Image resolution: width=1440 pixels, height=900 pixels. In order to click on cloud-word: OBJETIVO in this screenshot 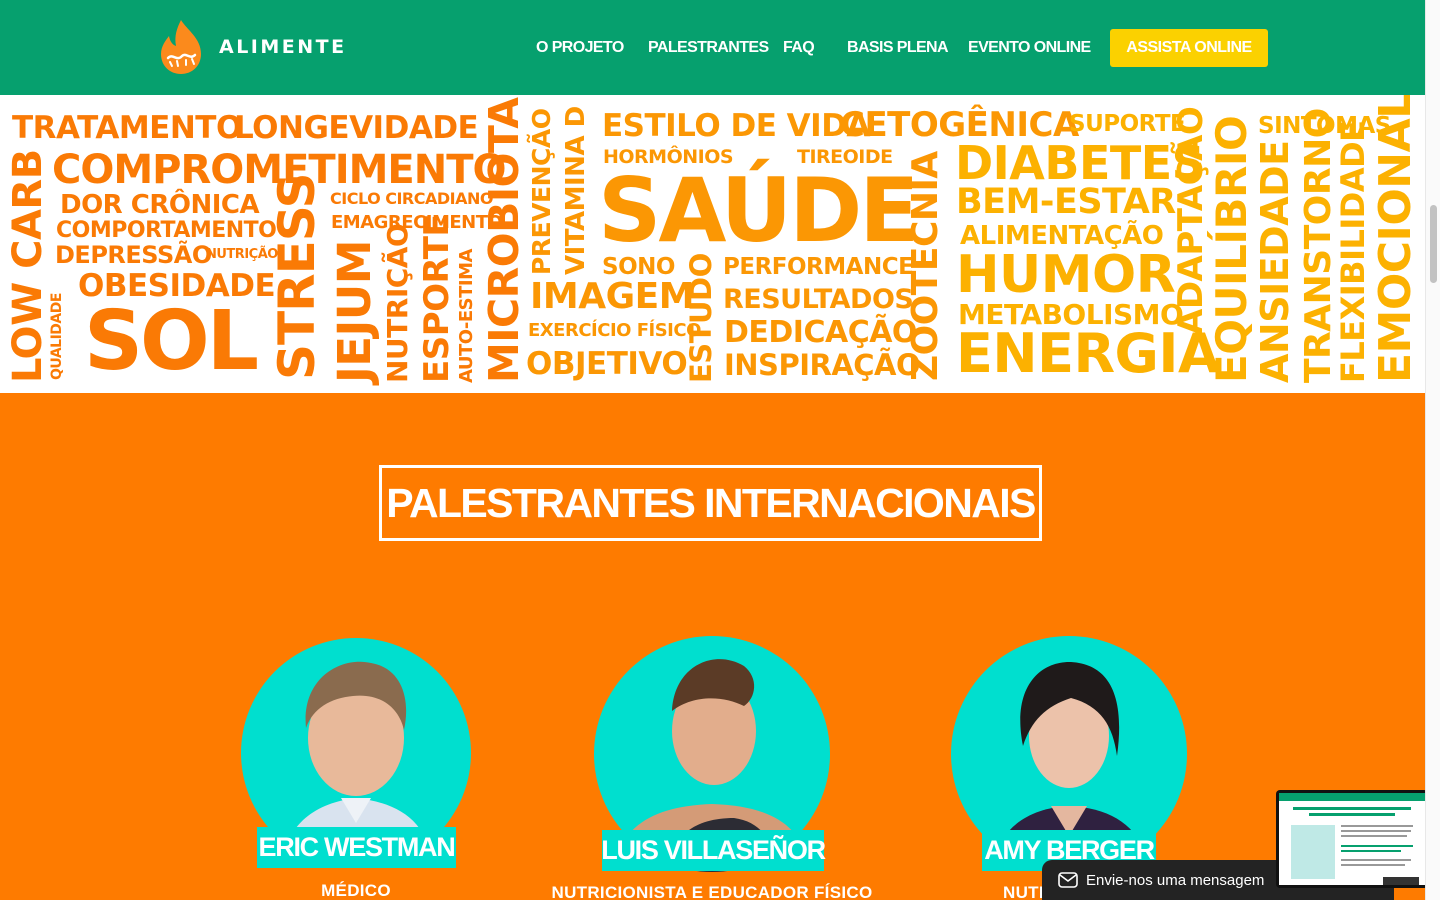, I will do `click(607, 364)`.